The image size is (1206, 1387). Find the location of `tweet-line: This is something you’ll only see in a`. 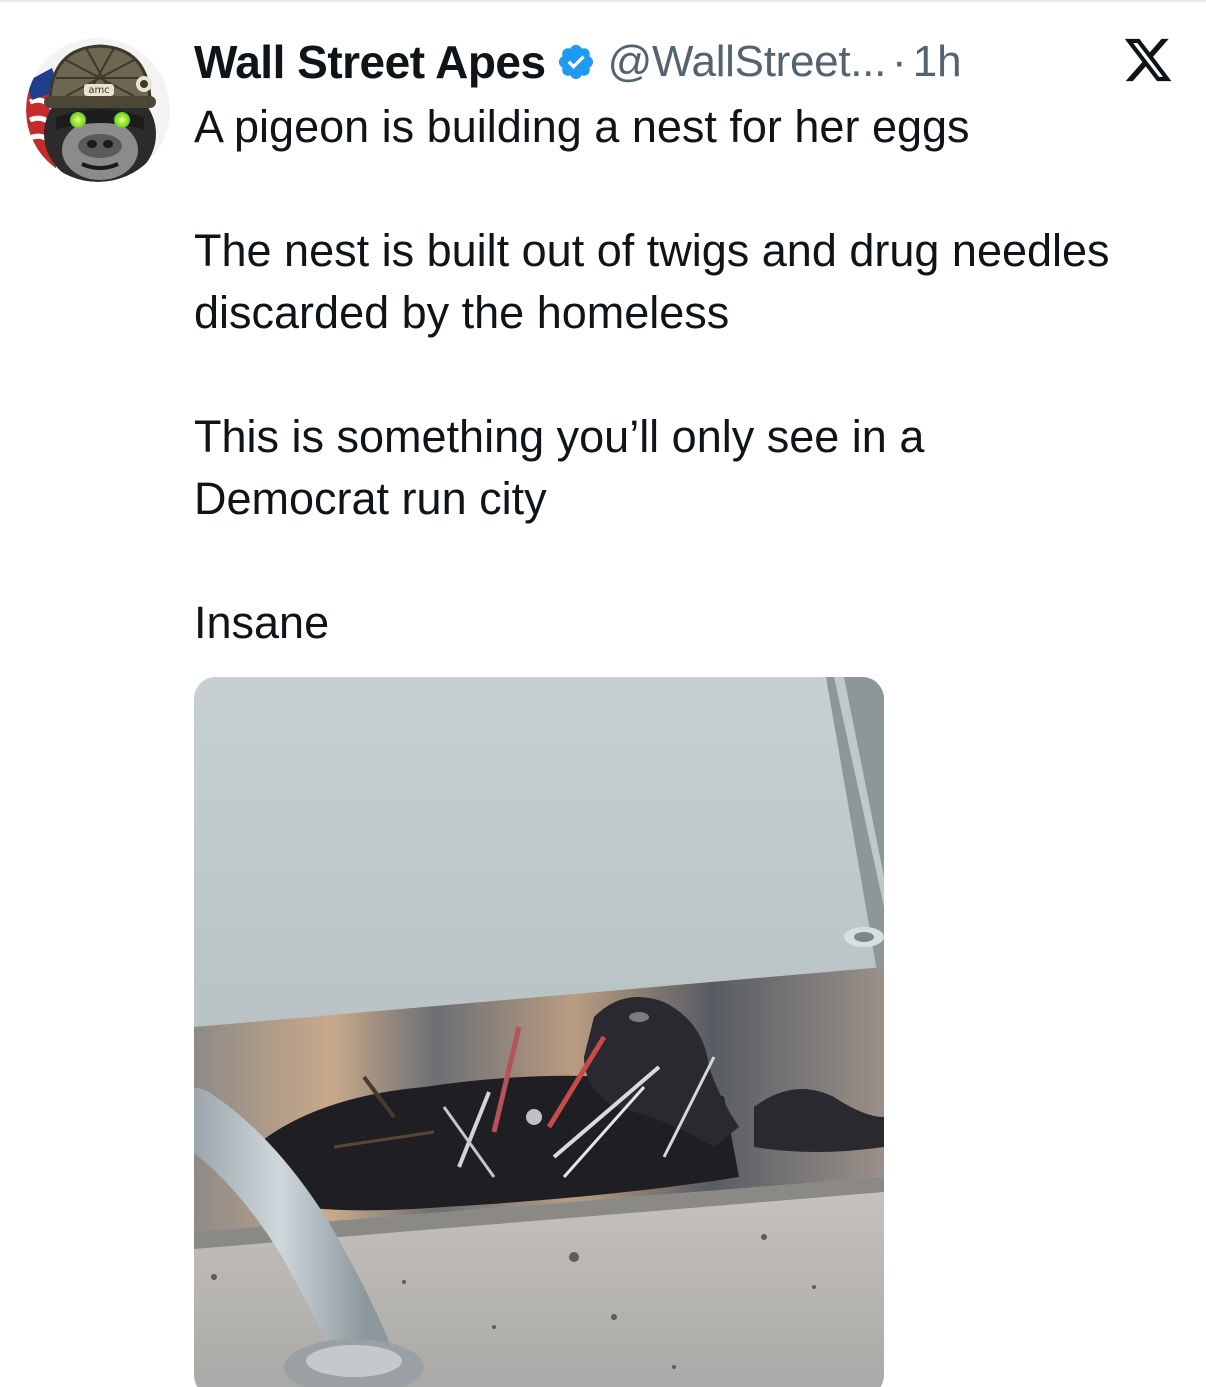

tweet-line: This is something you’ll only see in a is located at coordinates (559, 436).